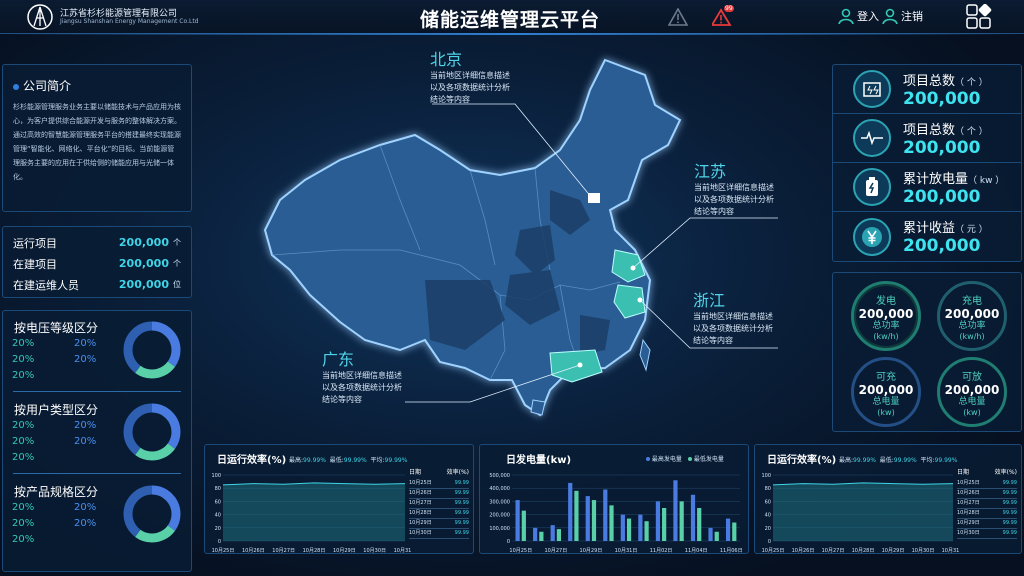  What do you see at coordinates (971, 131) in the screenshot?
I see `kpi-unit: （ 个 ）` at bounding box center [971, 131].